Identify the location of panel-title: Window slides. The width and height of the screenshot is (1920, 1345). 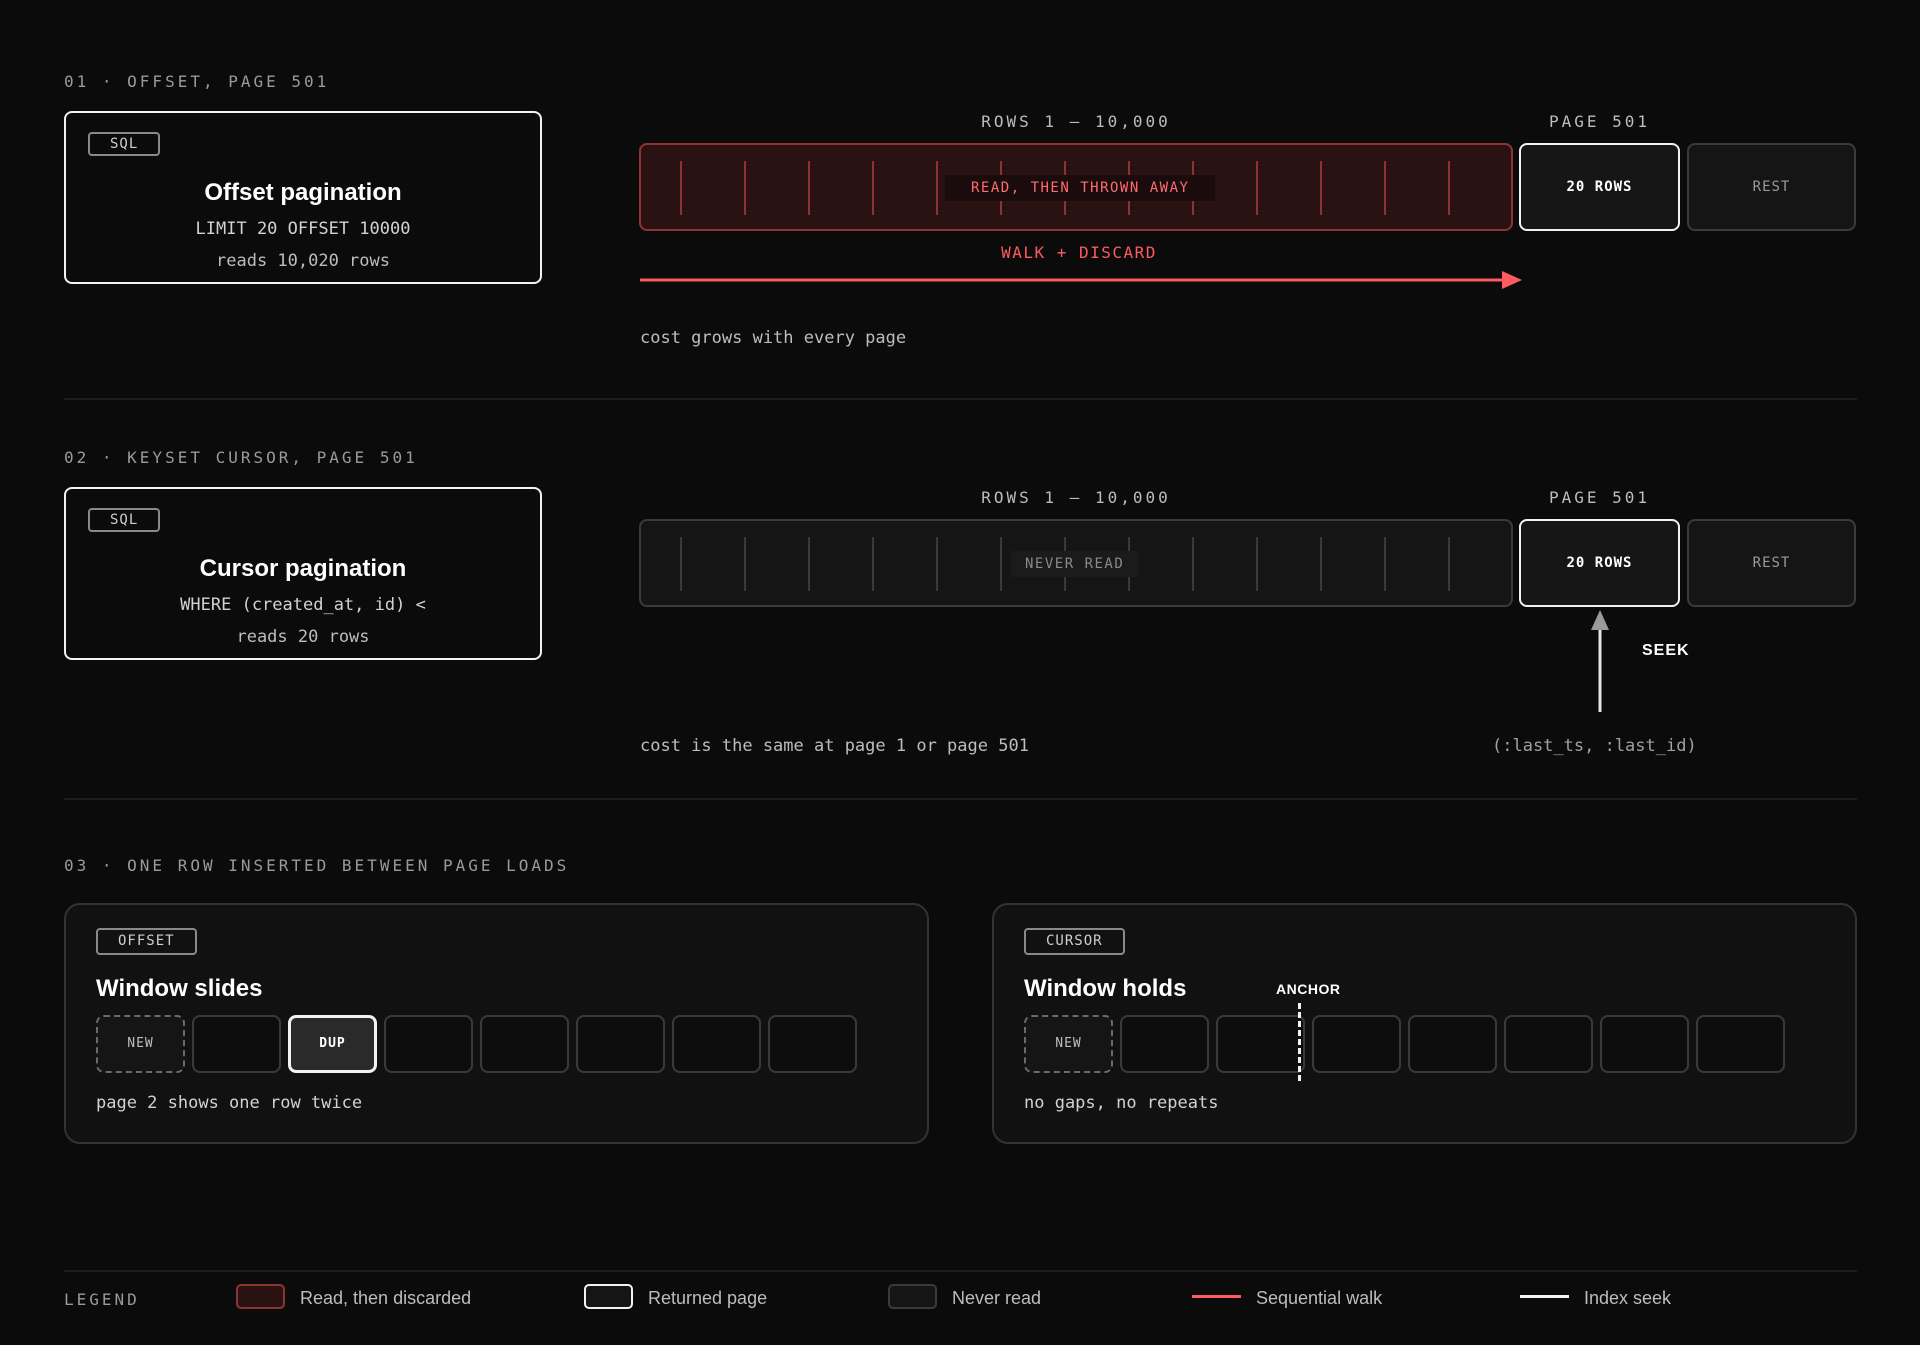
(179, 988).